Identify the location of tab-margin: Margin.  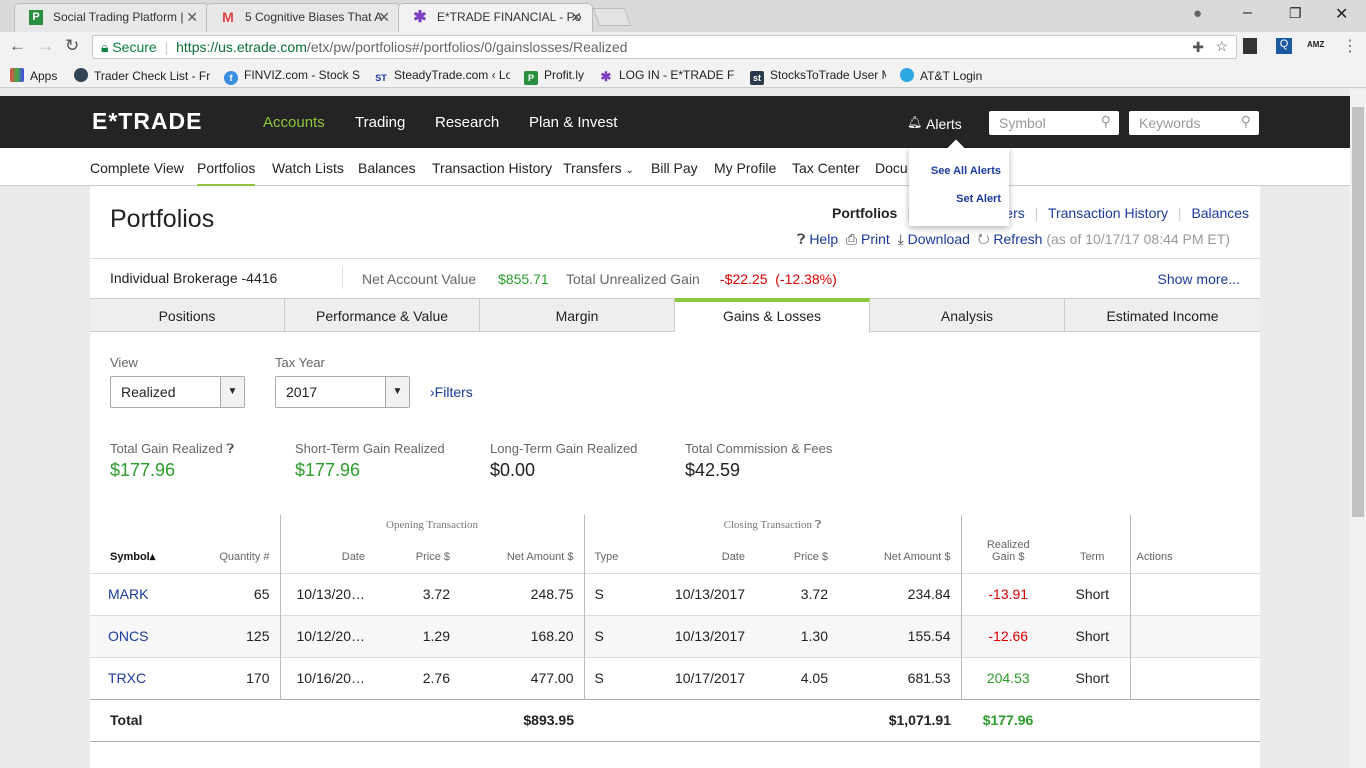
(577, 315).